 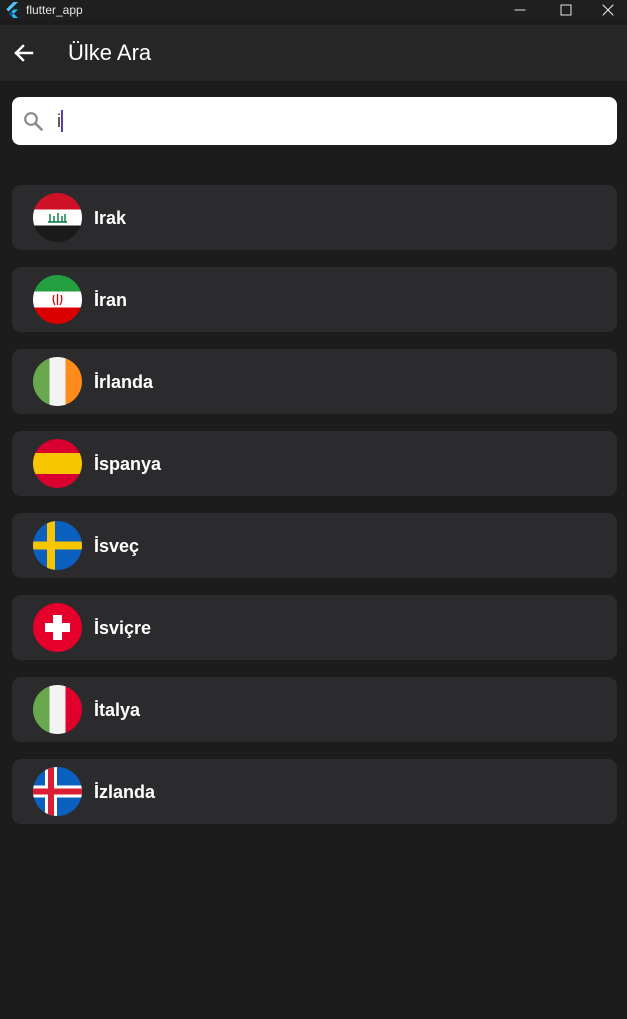 I want to click on sweden-flag-icon, so click(x=57, y=545).